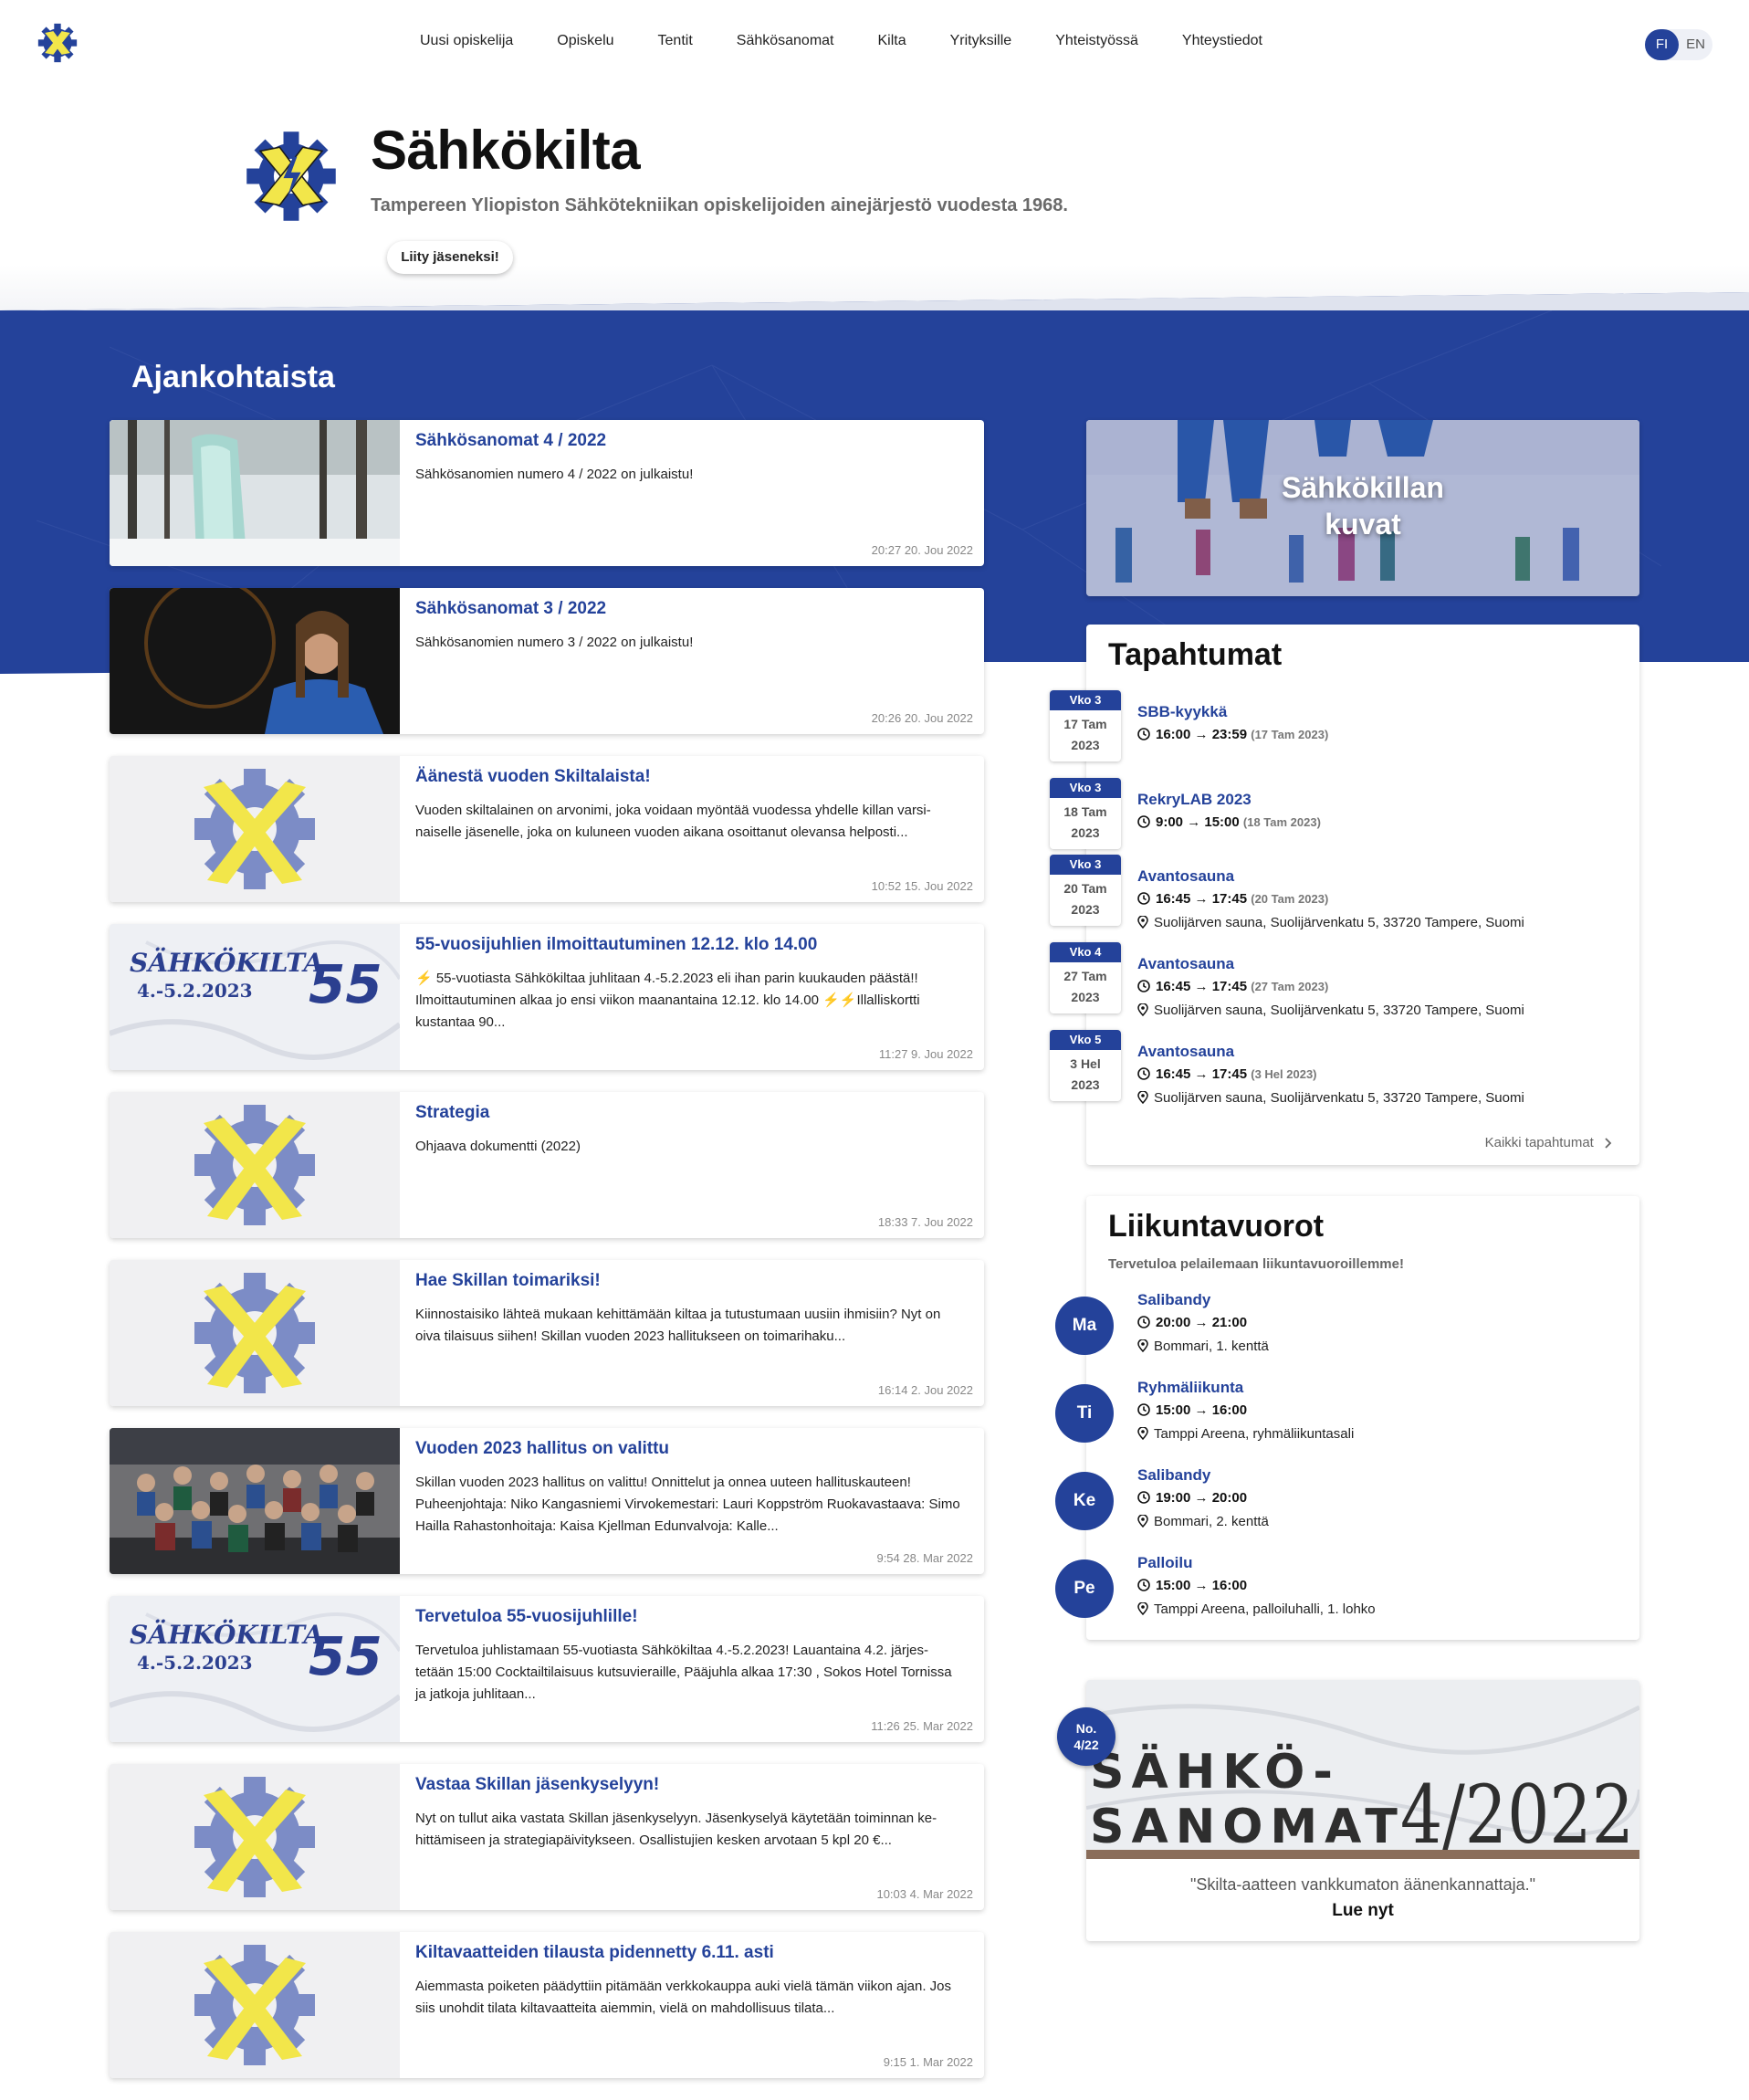 The width and height of the screenshot is (1749, 2100). I want to click on news-title: Äänestä vuoden Skiltalaista!, so click(533, 777).